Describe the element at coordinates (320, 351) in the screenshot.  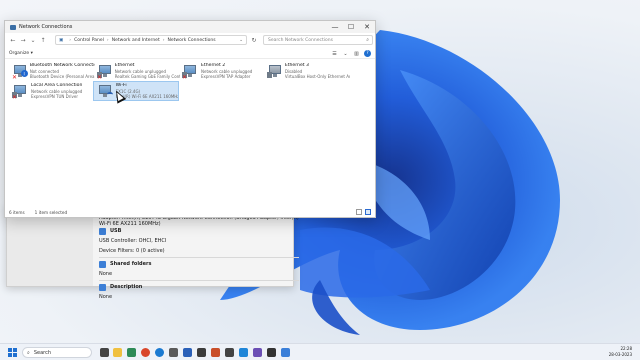
I see `taskbar: ⌕ Search 22:28 28-03-2023` at that location.